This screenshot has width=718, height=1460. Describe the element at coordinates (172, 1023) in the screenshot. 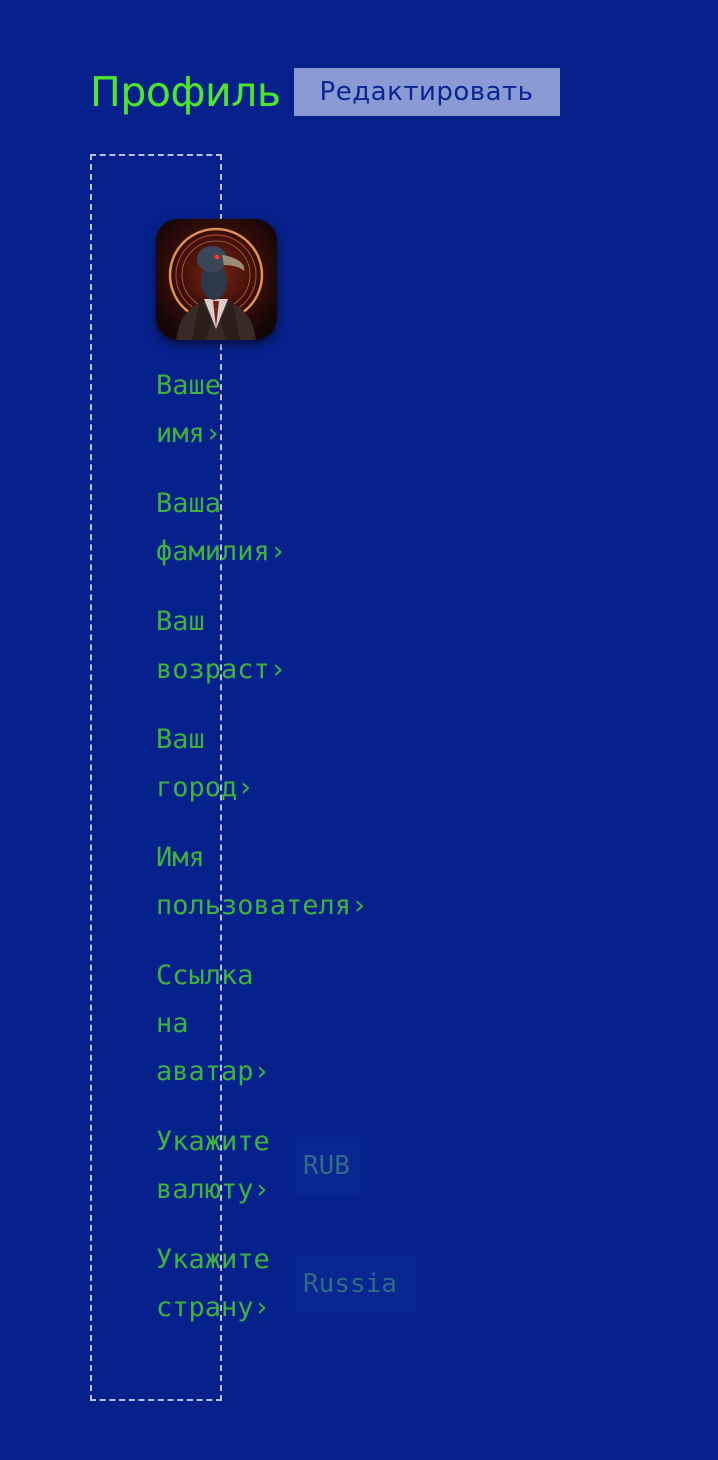

I see `field-label-line: на` at that location.